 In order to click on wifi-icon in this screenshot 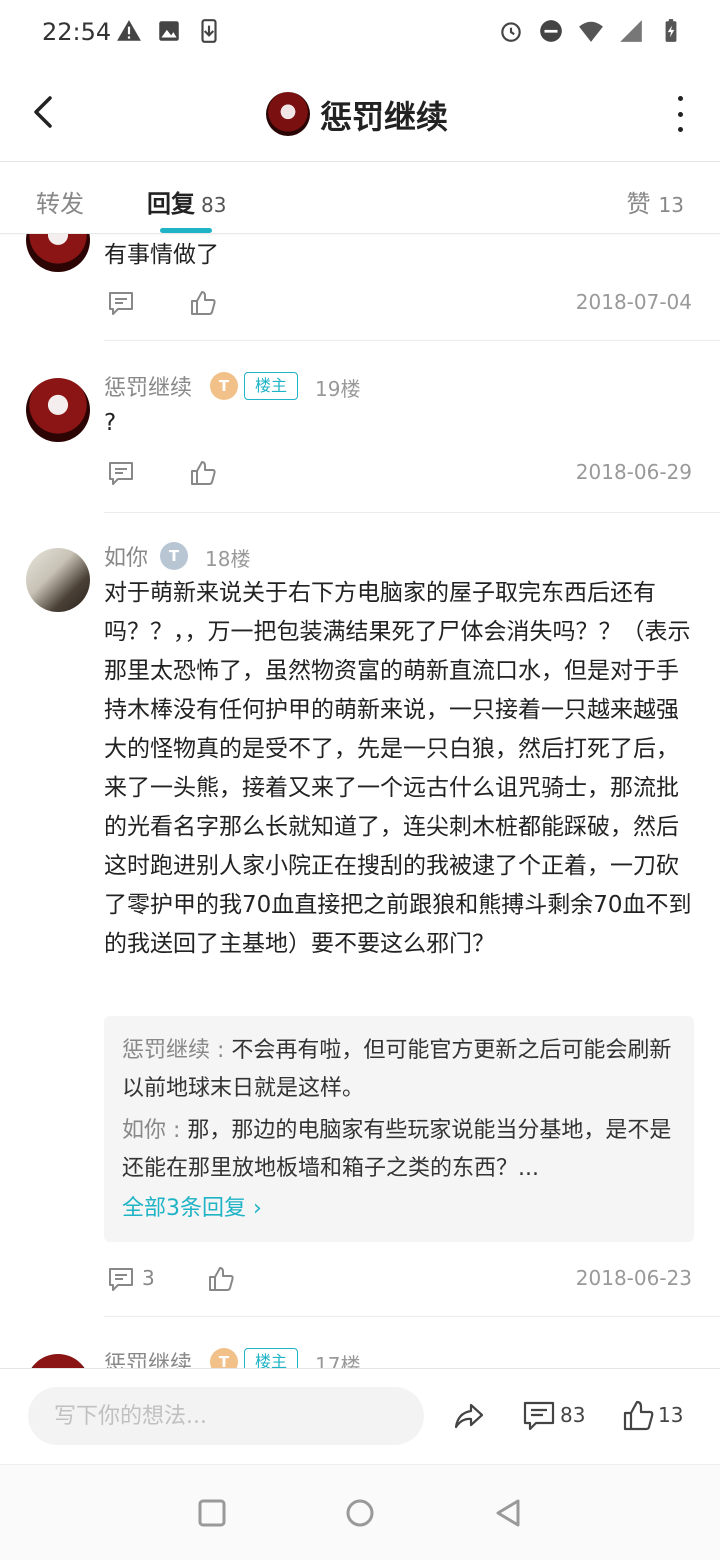, I will do `click(591, 31)`.